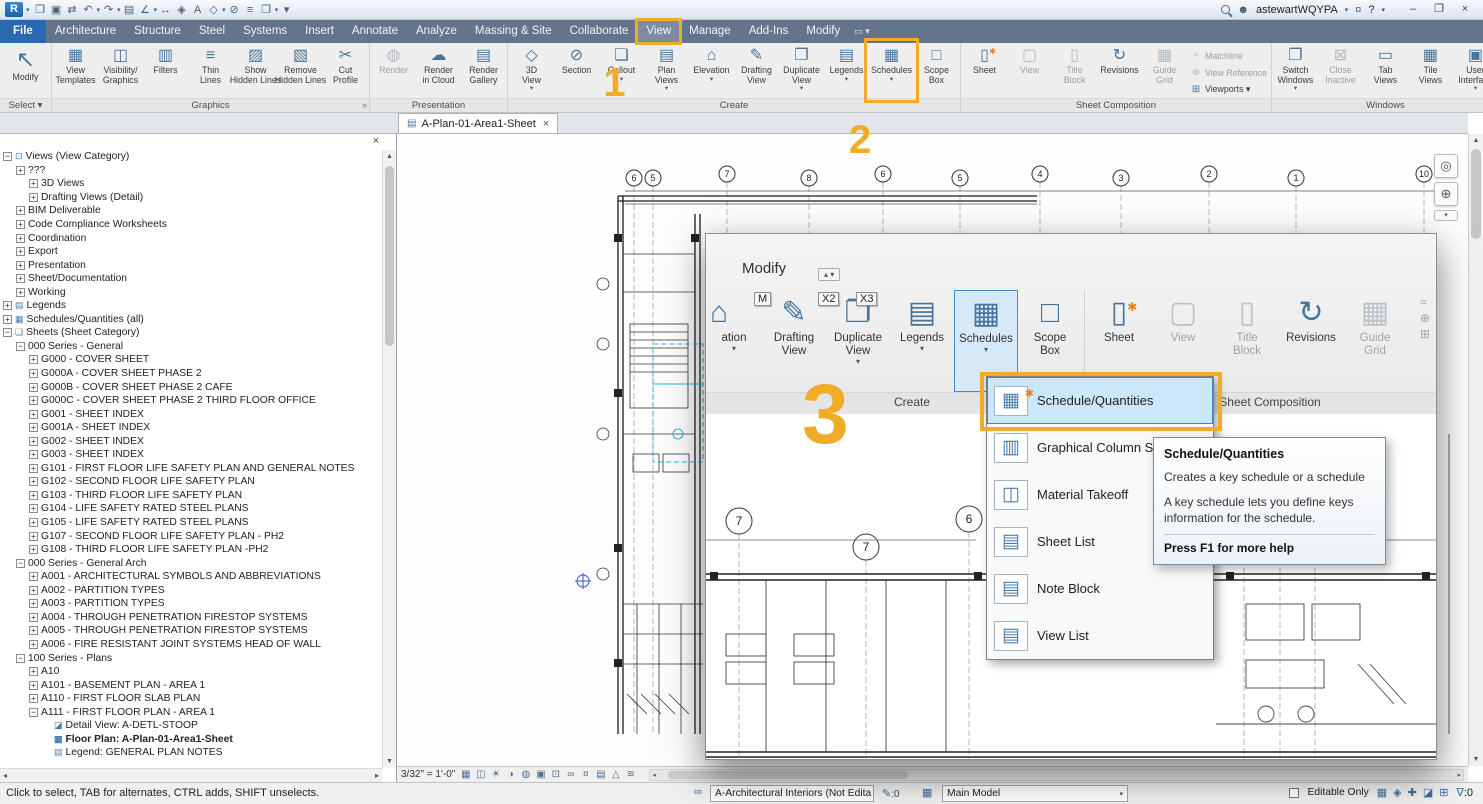 The height and width of the screenshot is (804, 1483). Describe the element at coordinates (1428, 792) in the screenshot. I see `select-by-face-icon: ◪` at that location.